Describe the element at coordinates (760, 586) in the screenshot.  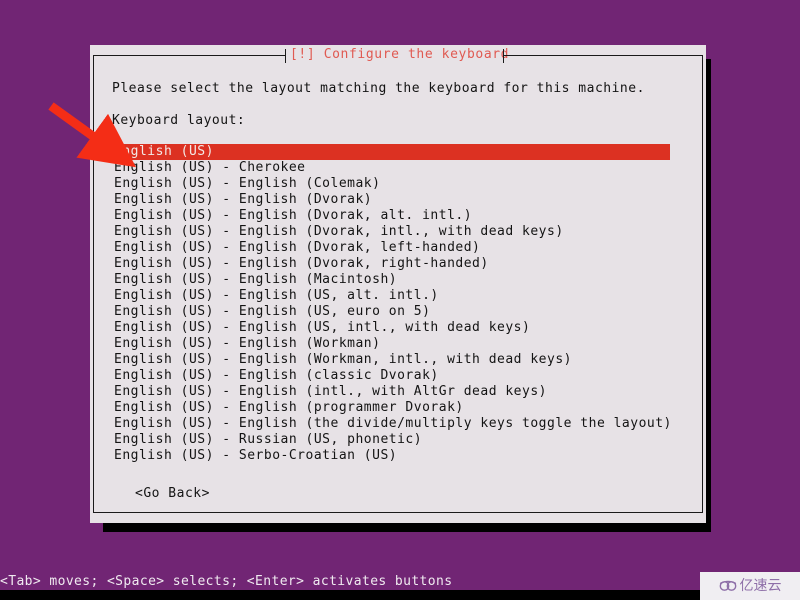
I see `watermark-text: 亿速云` at that location.